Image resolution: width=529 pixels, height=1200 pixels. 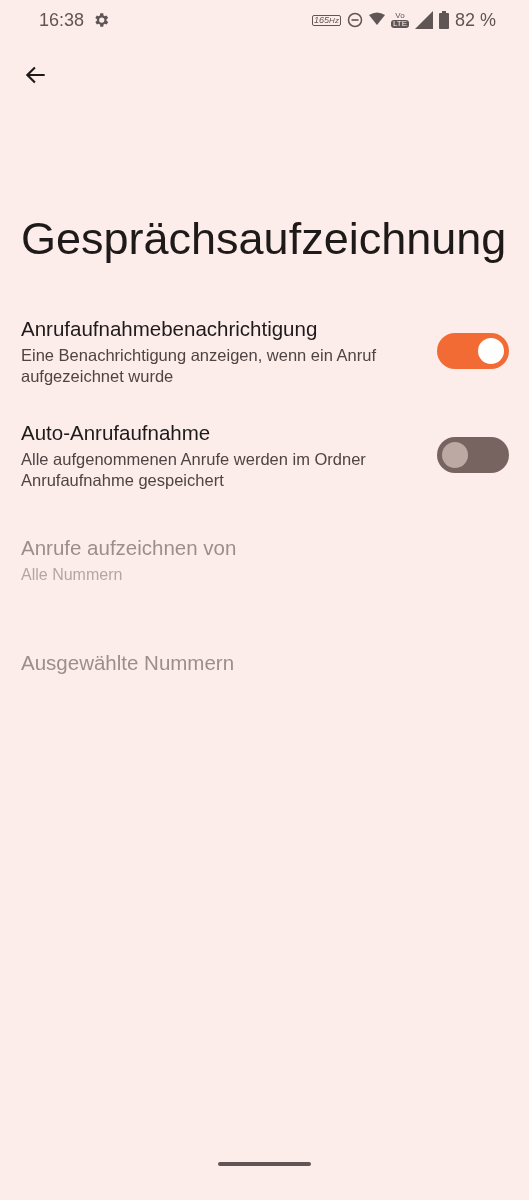 I want to click on refresh-rate-indicator: 165Hz, so click(x=326, y=20).